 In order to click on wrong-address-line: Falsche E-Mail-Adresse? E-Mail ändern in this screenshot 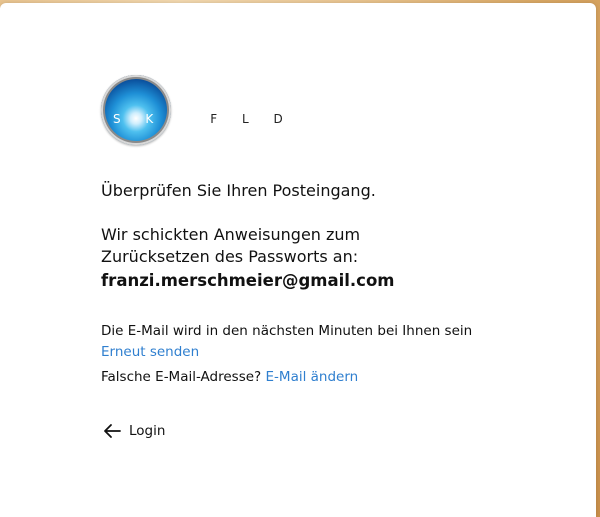, I will do `click(229, 377)`.